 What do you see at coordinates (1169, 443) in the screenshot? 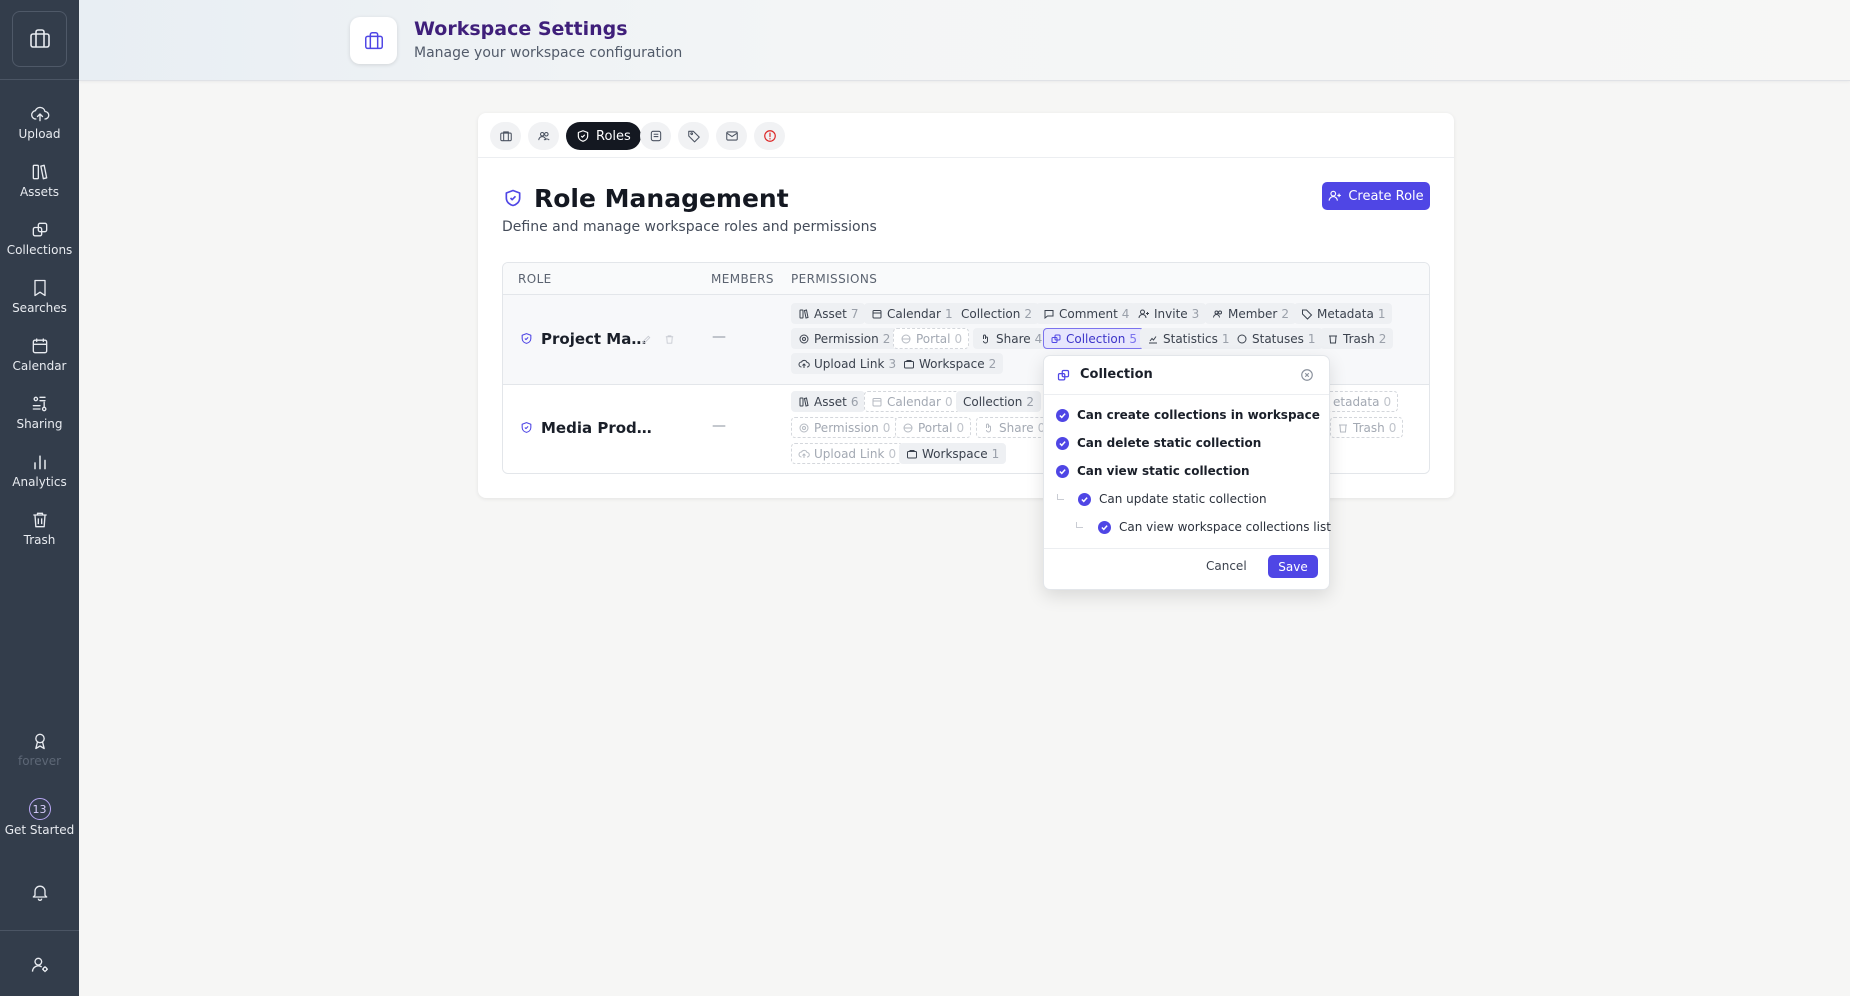
I see `permission-label: Can delete static collection` at bounding box center [1169, 443].